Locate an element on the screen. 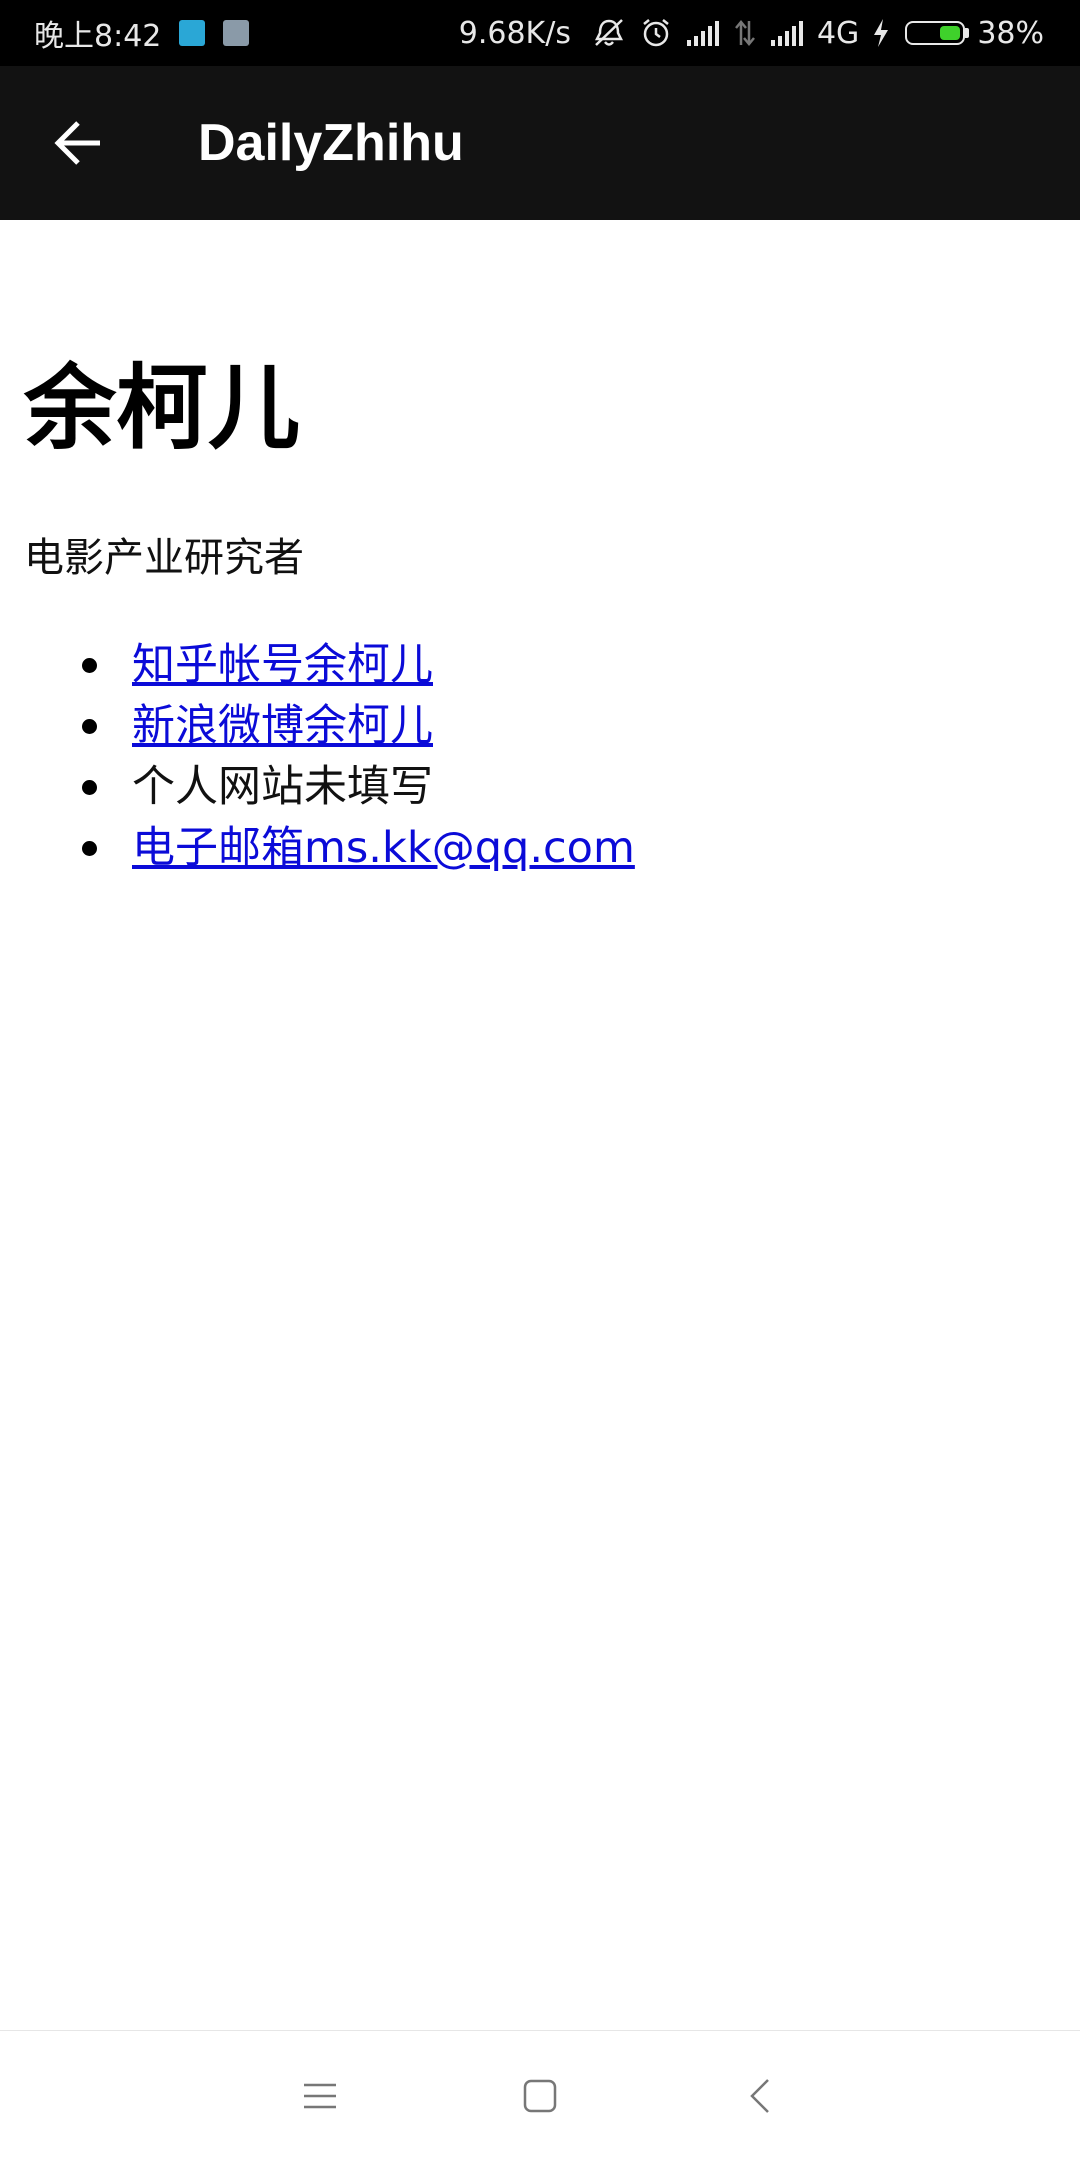 Image resolution: width=1080 pixels, height=2161 pixels. recent-apps-button is located at coordinates (320, 2096).